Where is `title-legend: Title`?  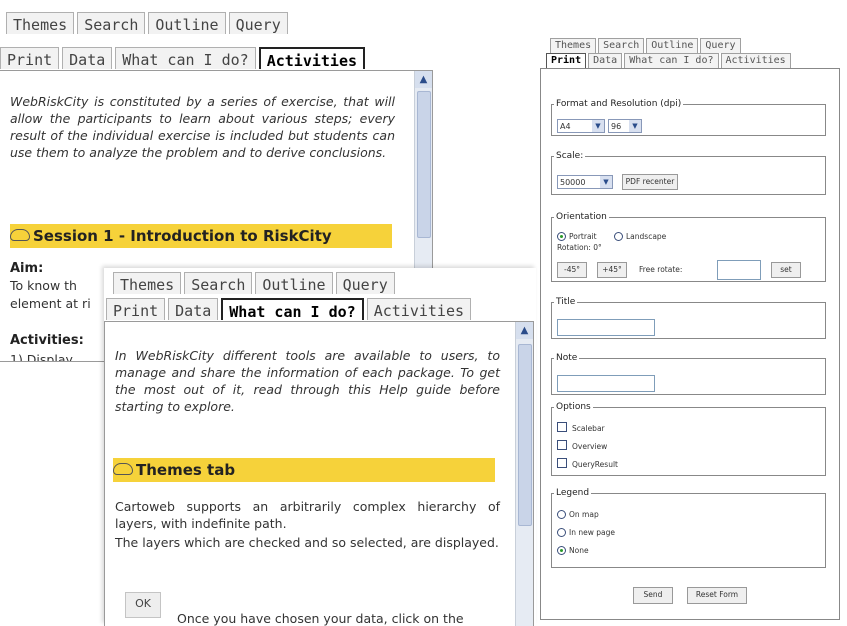 title-legend: Title is located at coordinates (566, 302).